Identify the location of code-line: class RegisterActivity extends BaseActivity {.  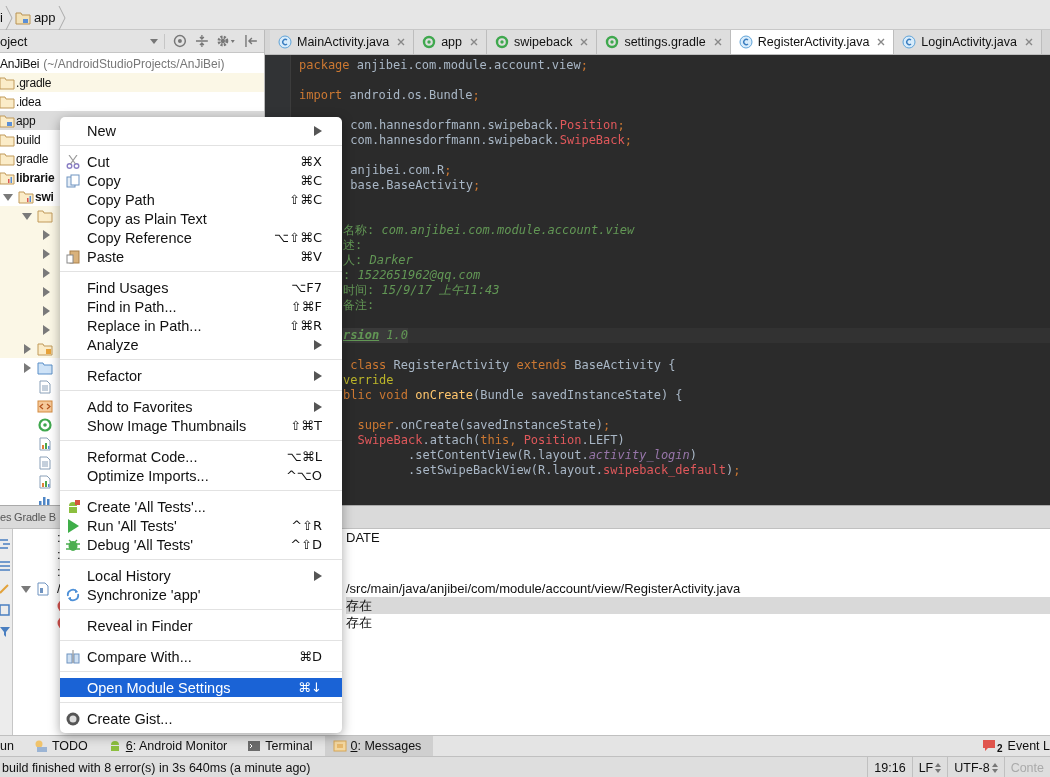
(512, 365).